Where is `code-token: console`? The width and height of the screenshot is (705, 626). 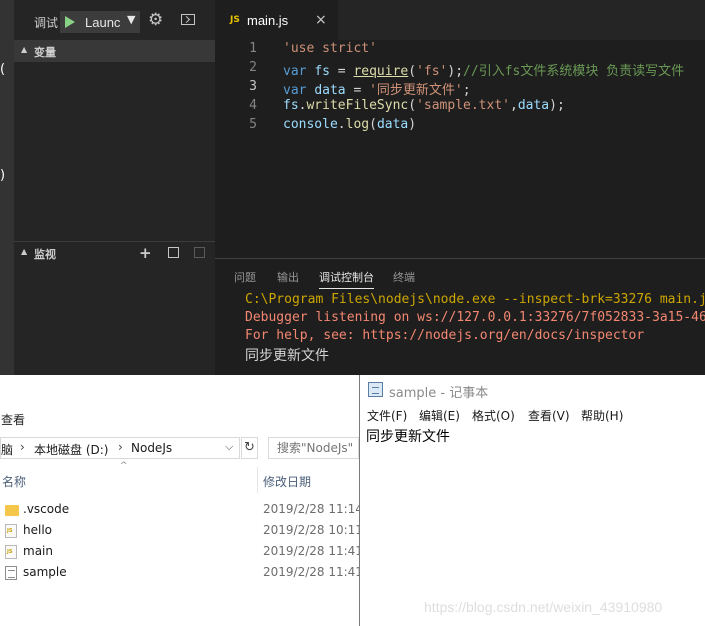
code-token: console is located at coordinates (310, 124).